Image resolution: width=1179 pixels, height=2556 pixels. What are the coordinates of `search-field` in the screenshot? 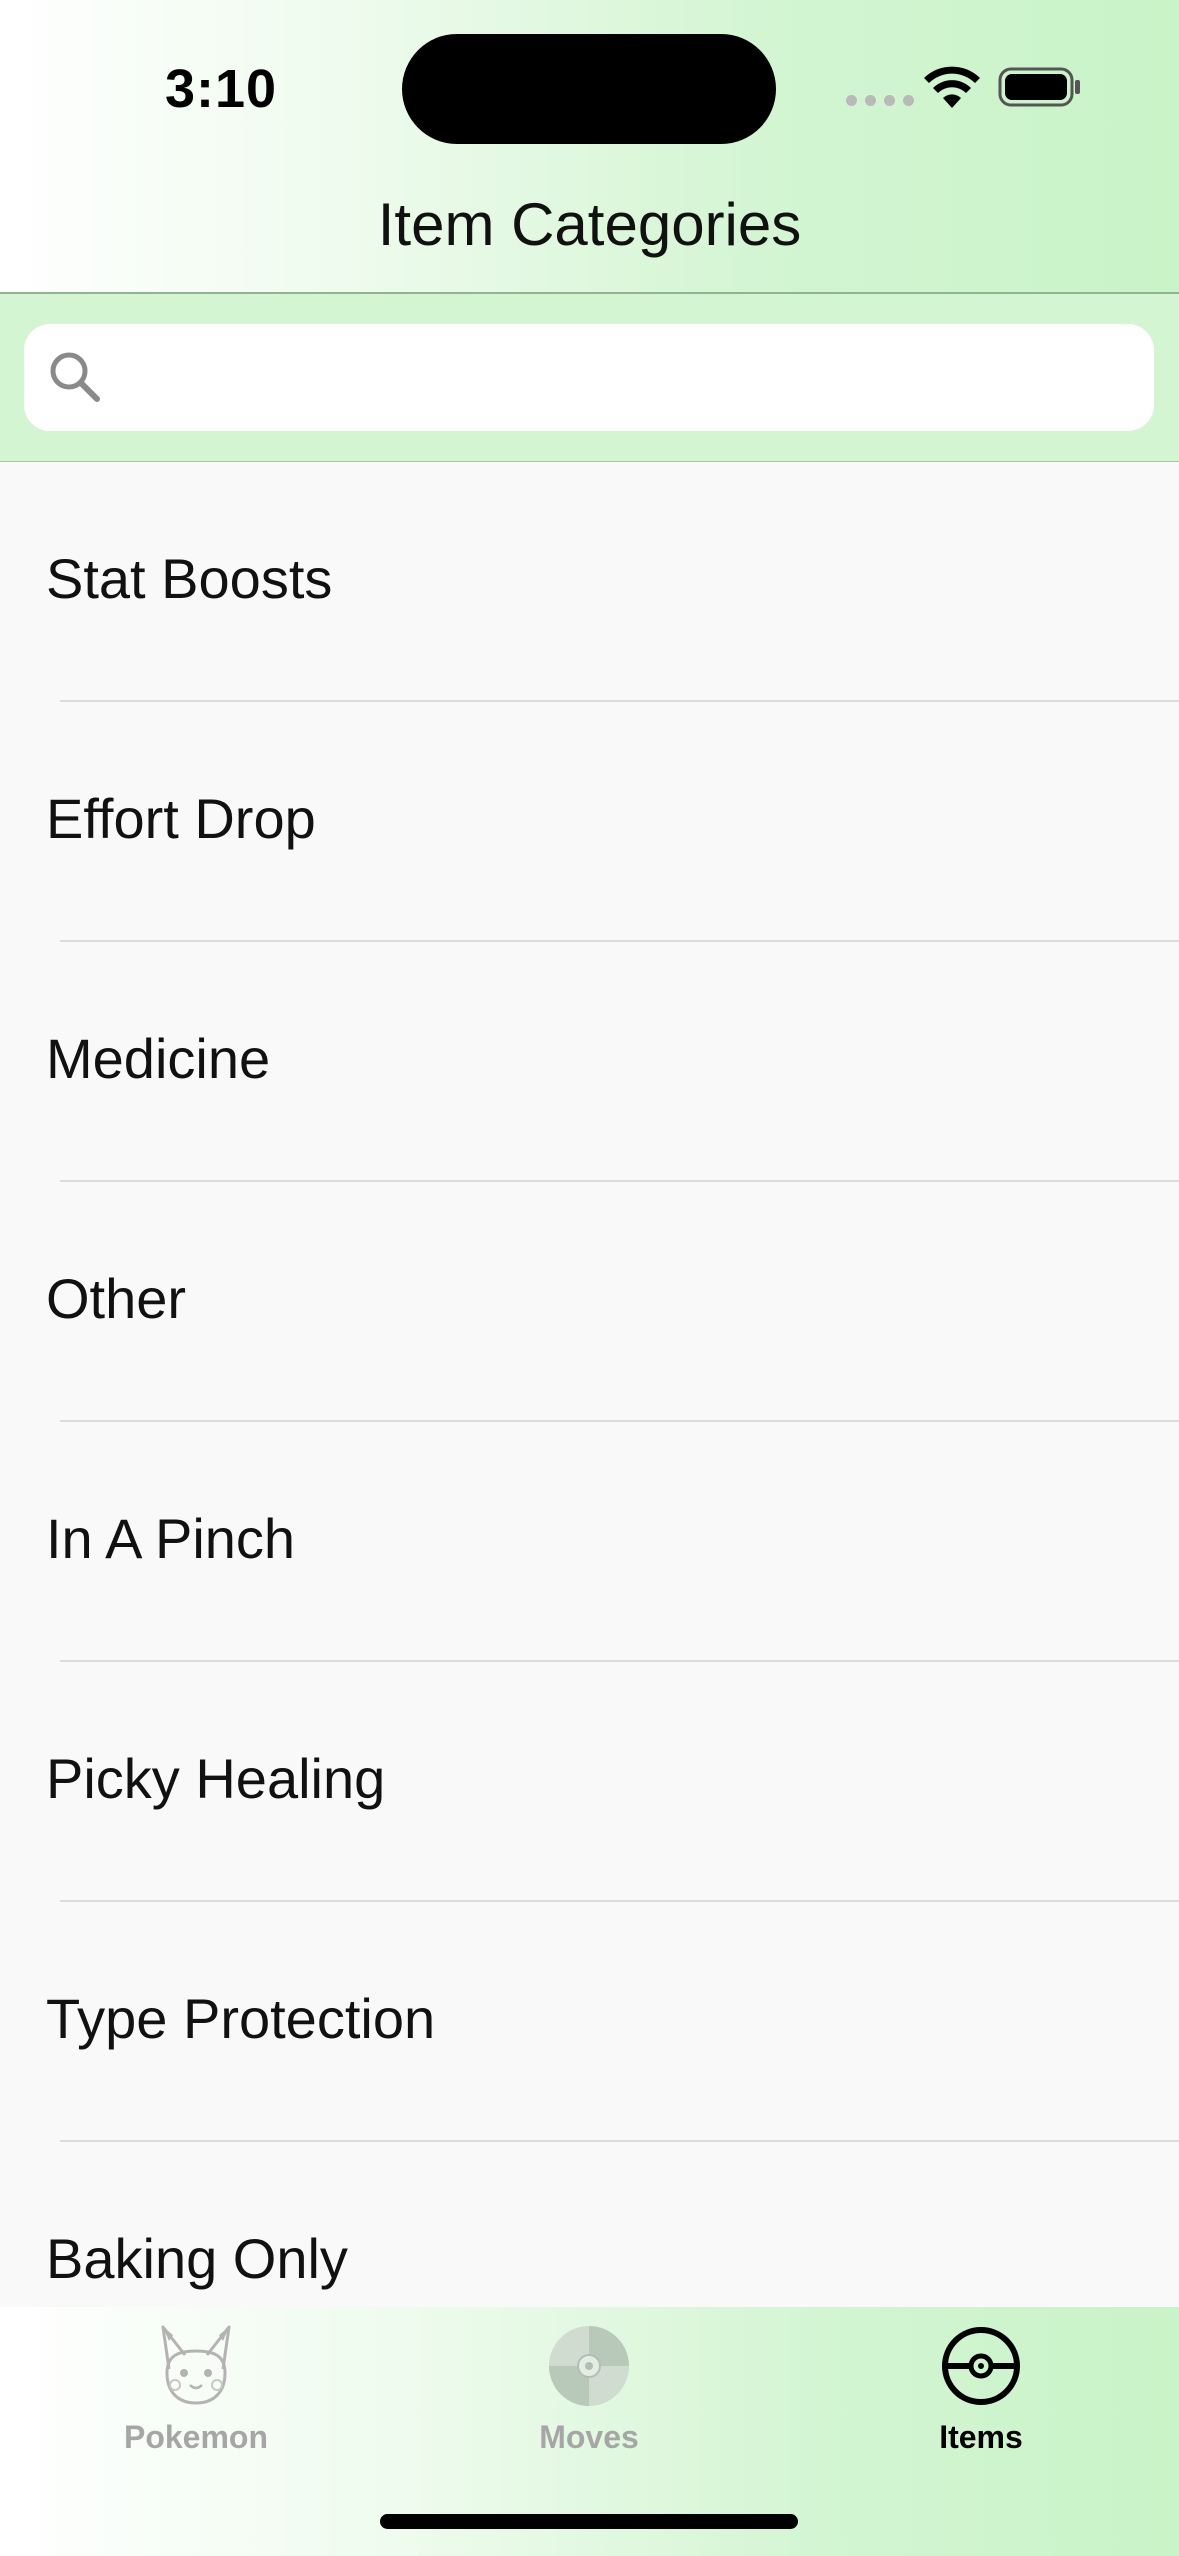 It's located at (589, 377).